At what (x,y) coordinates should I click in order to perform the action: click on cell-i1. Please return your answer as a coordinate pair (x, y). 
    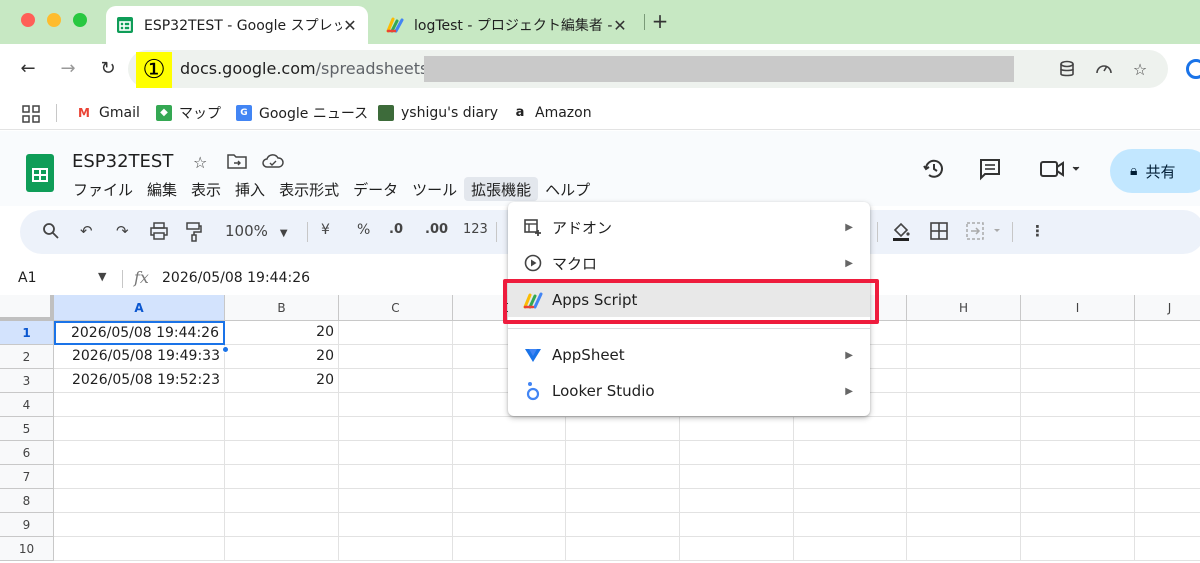
    Looking at the image, I should click on (1078, 333).